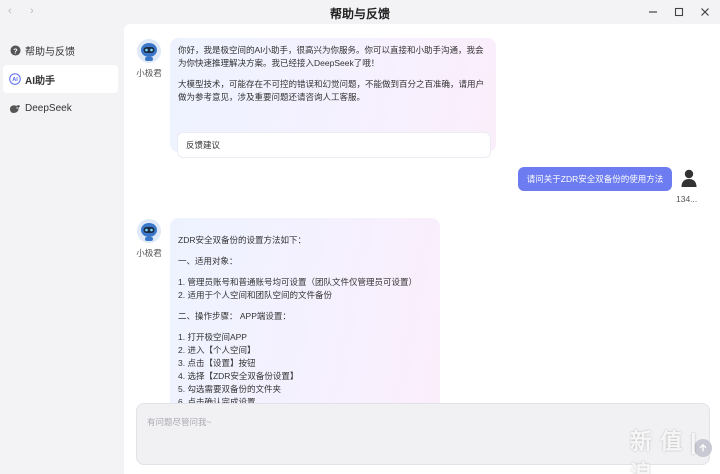  What do you see at coordinates (229, 389) in the screenshot?
I see `answer-line: 5. 勾选需要双备份的文件夹` at bounding box center [229, 389].